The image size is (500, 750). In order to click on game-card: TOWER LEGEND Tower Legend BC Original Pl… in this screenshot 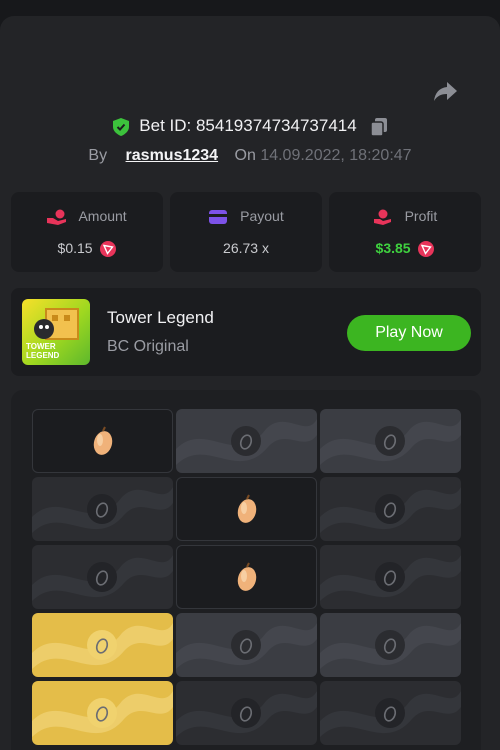, I will do `click(246, 332)`.